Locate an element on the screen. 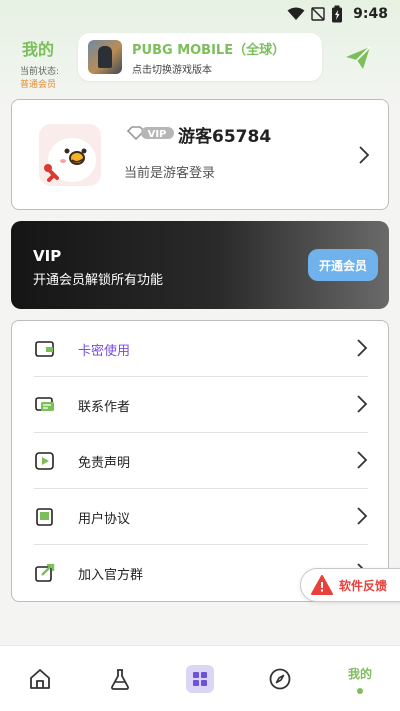  nav-mine: 我的 is located at coordinates (360, 678).